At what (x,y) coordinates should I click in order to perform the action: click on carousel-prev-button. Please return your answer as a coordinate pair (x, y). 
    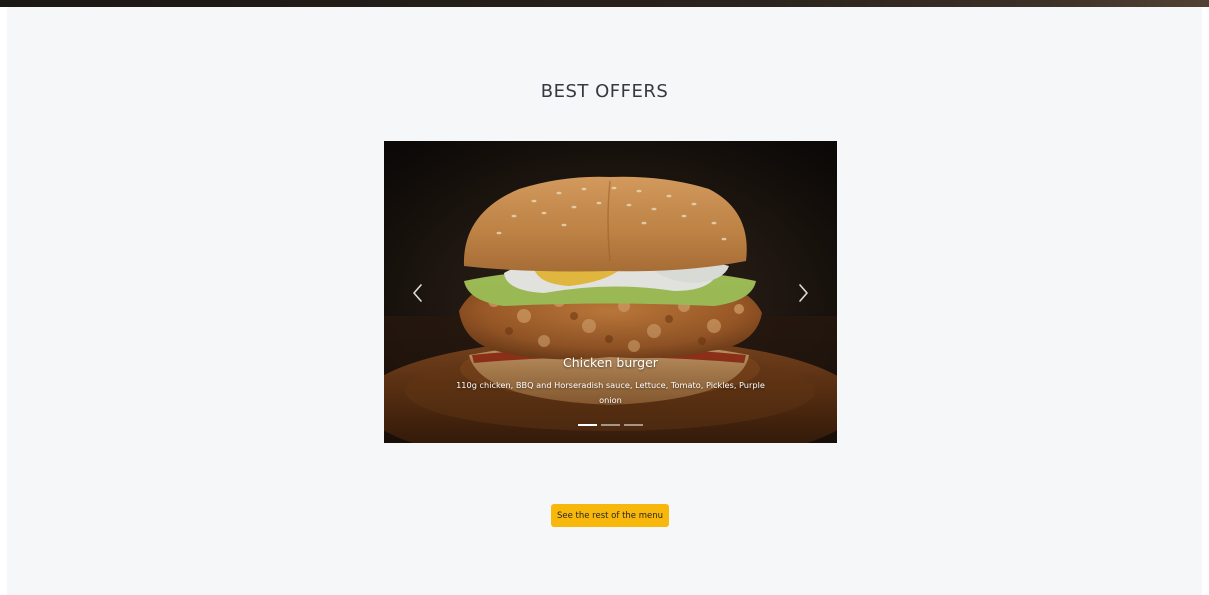
    Looking at the image, I should click on (418, 293).